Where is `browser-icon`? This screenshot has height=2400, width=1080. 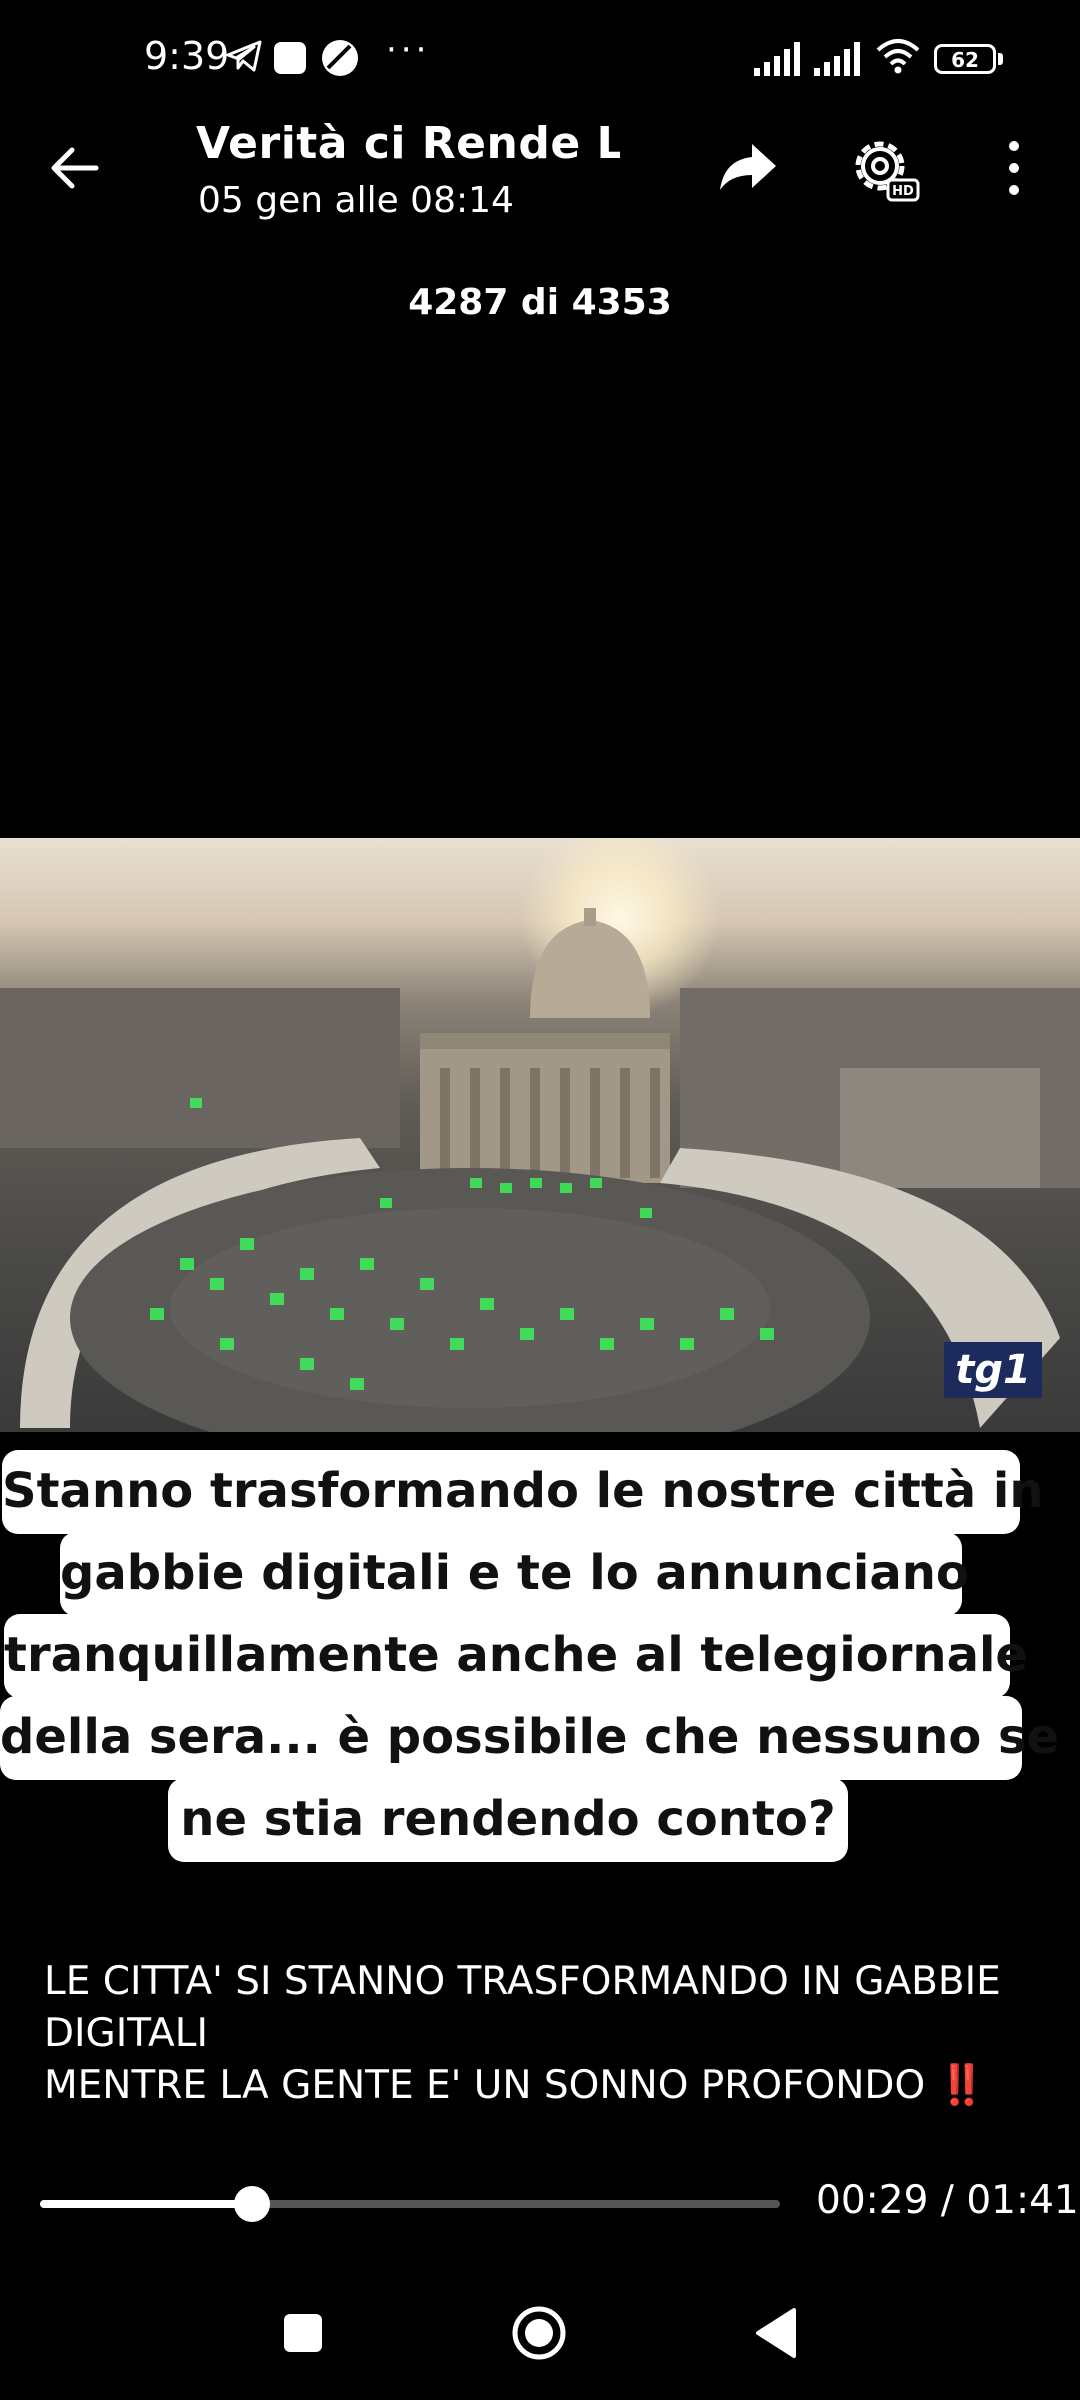
browser-icon is located at coordinates (340, 58).